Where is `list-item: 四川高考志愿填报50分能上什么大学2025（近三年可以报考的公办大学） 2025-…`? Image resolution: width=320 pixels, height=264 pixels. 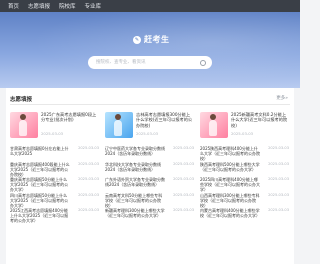 list-item: 四川高考志愿填报50分能上什么大学2025（近三年可以报考的公办大学） 2025-… is located at coordinates (54, 201).